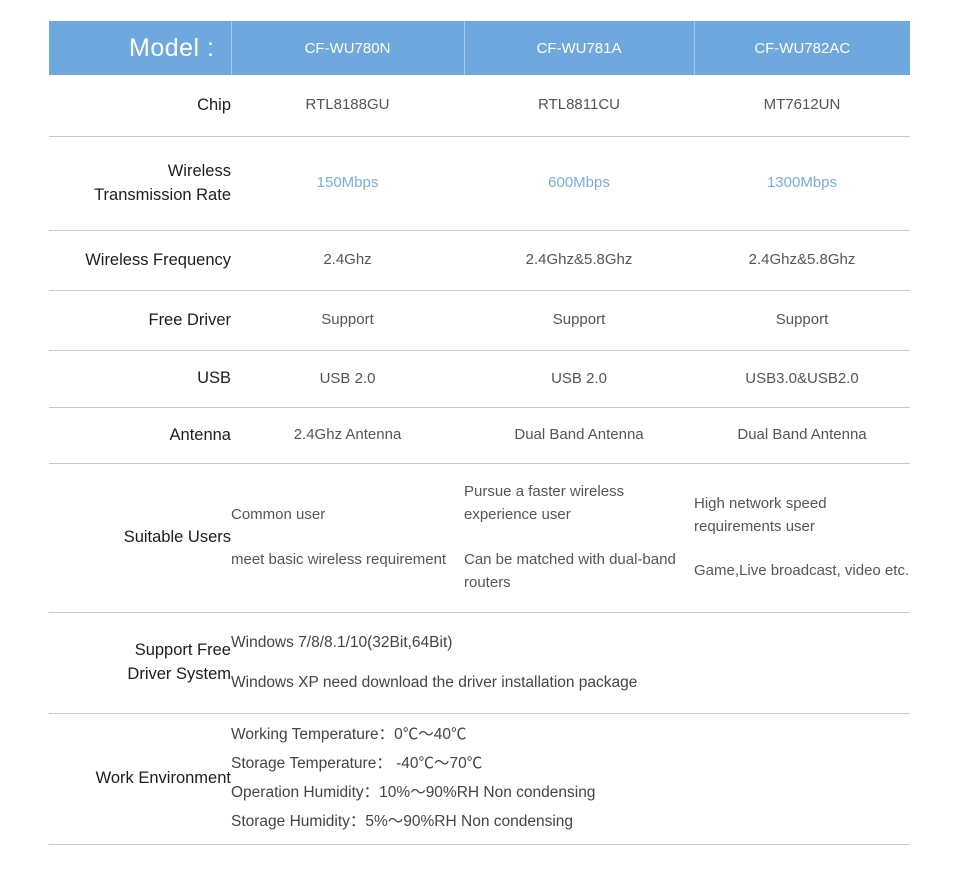 Image resolution: width=960 pixels, height=870 pixels. What do you see at coordinates (544, 503) in the screenshot?
I see `suitable-users-2-line1: Pursue a faster wireless experience user` at bounding box center [544, 503].